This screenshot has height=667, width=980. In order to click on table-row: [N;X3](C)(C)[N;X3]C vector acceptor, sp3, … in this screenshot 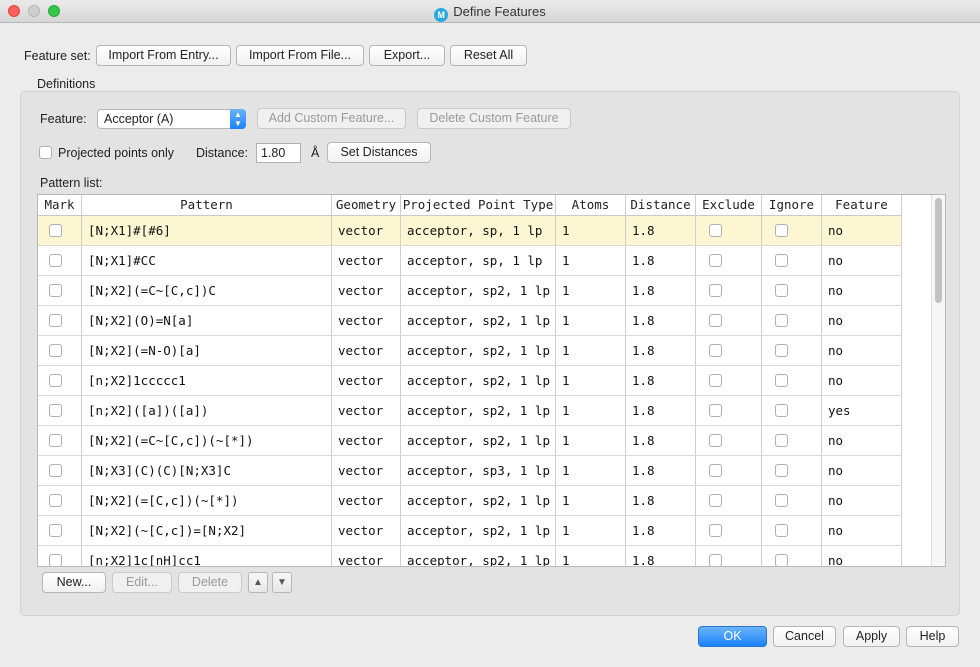, I will do `click(470, 471)`.